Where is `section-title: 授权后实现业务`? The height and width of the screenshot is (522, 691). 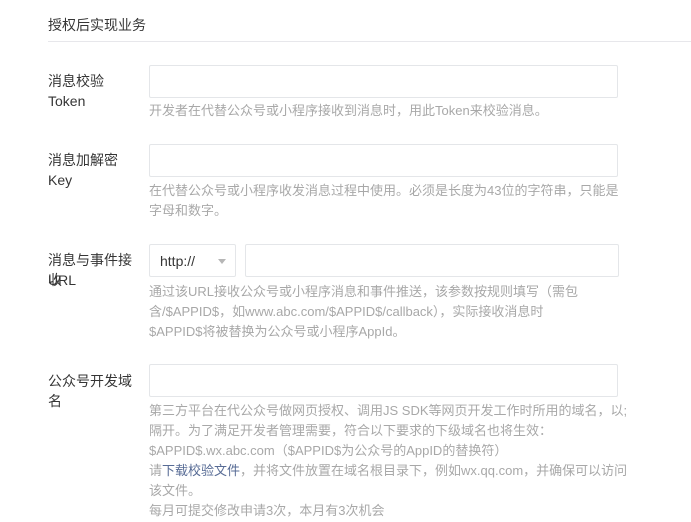 section-title: 授权后实现业务 is located at coordinates (97, 25).